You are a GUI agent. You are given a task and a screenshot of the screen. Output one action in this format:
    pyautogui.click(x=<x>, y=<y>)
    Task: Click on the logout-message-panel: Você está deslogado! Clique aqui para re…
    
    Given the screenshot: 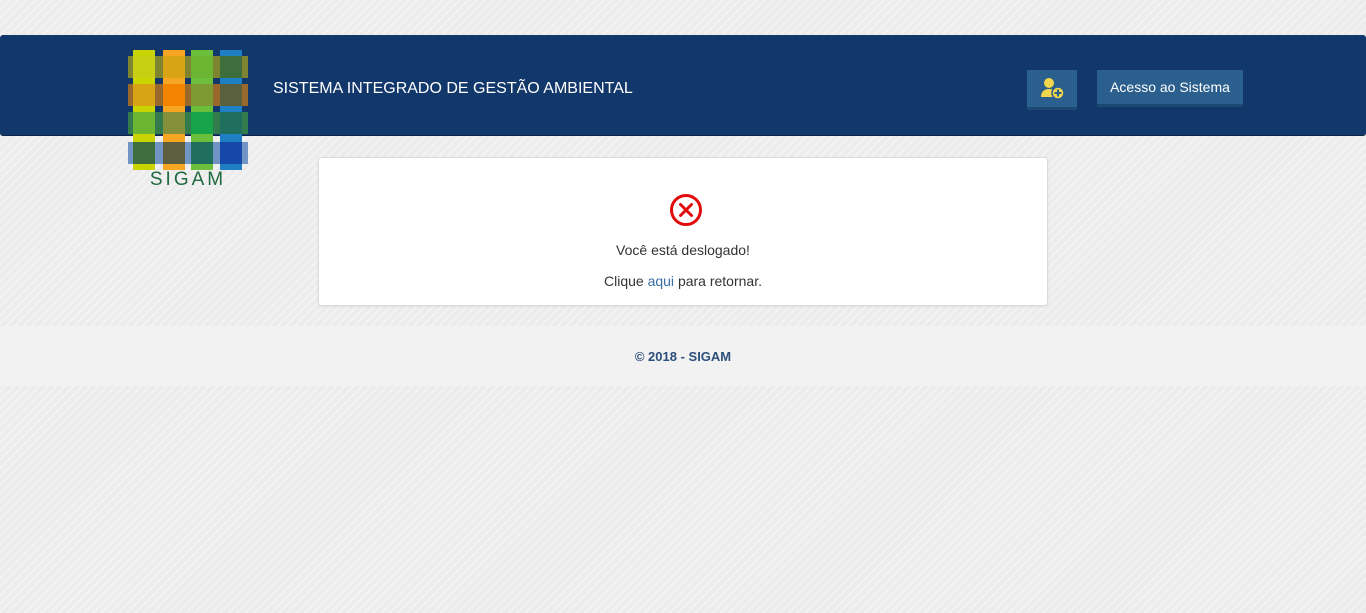 What is the action you would take?
    pyautogui.click(x=683, y=231)
    